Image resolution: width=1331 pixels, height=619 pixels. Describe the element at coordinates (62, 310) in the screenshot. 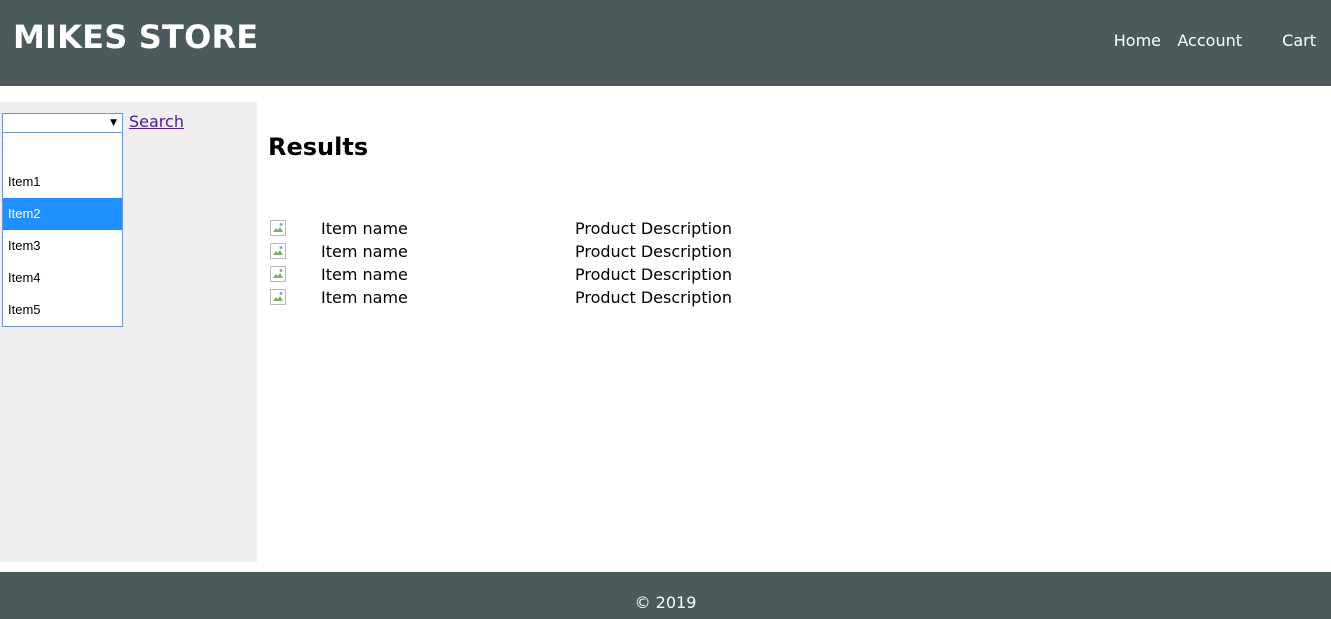

I see `dropdown-option-item5: Item5` at that location.